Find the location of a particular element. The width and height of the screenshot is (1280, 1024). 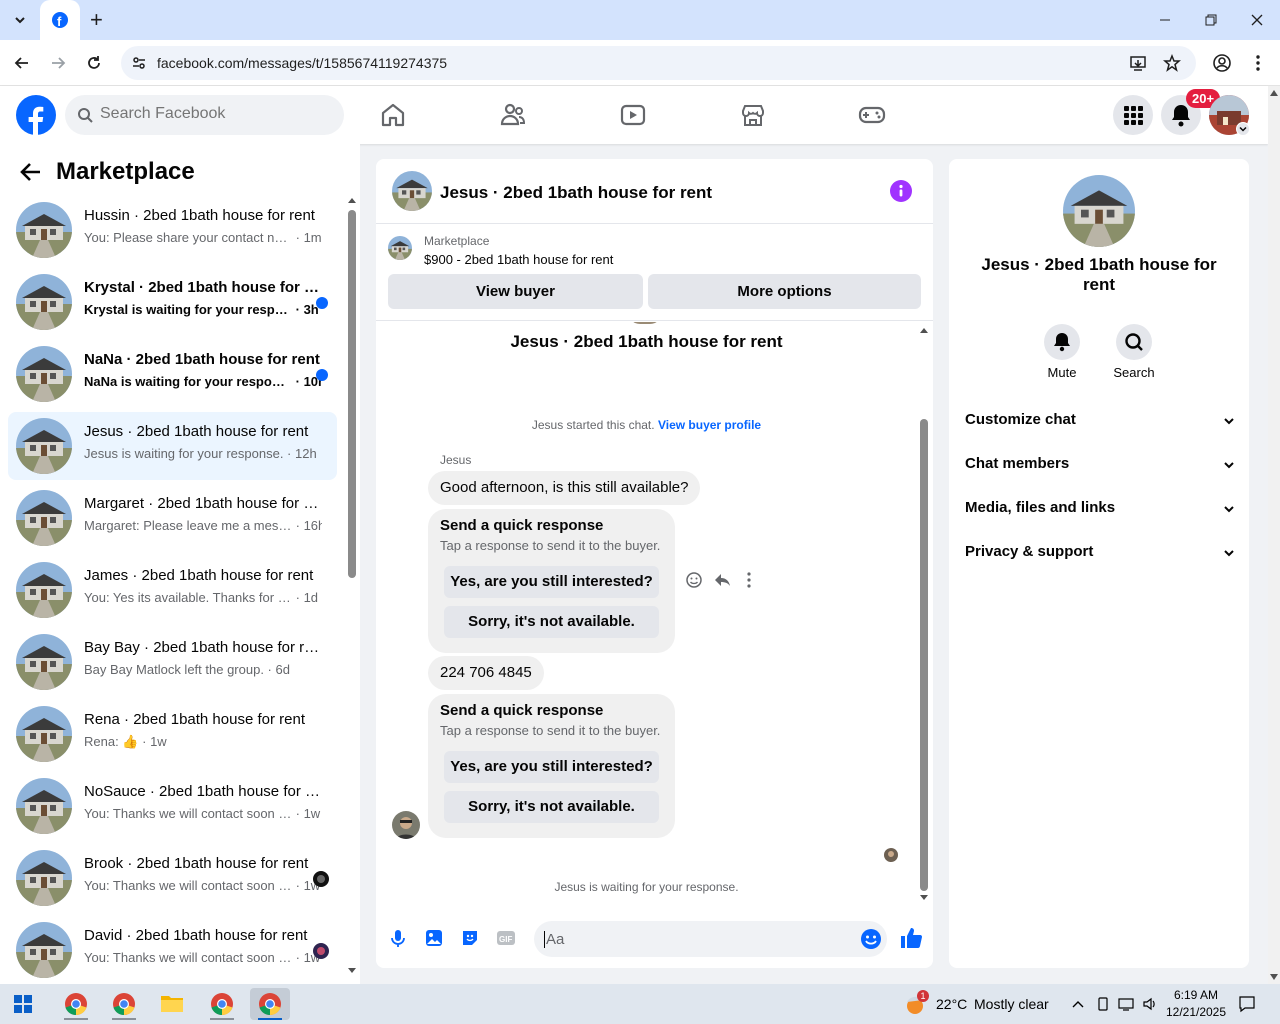

search-box is located at coordinates (204, 115).